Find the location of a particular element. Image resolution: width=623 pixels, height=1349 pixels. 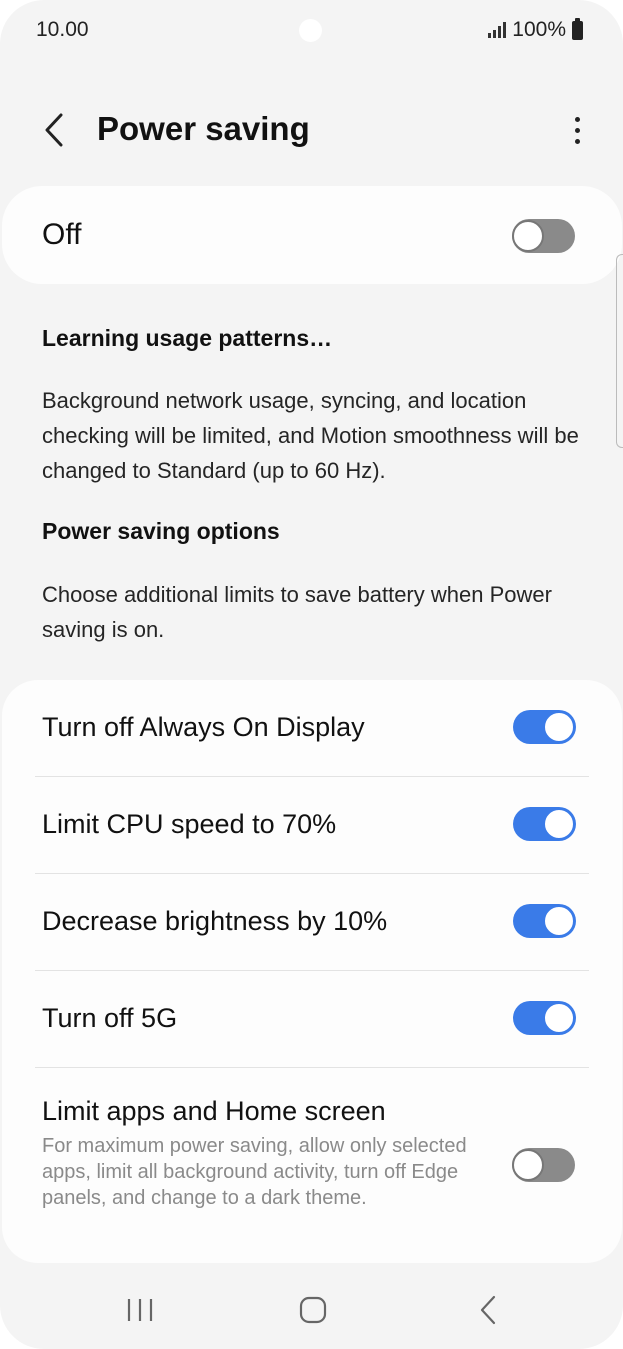

status-indicators: 100% is located at coordinates (535, 29).